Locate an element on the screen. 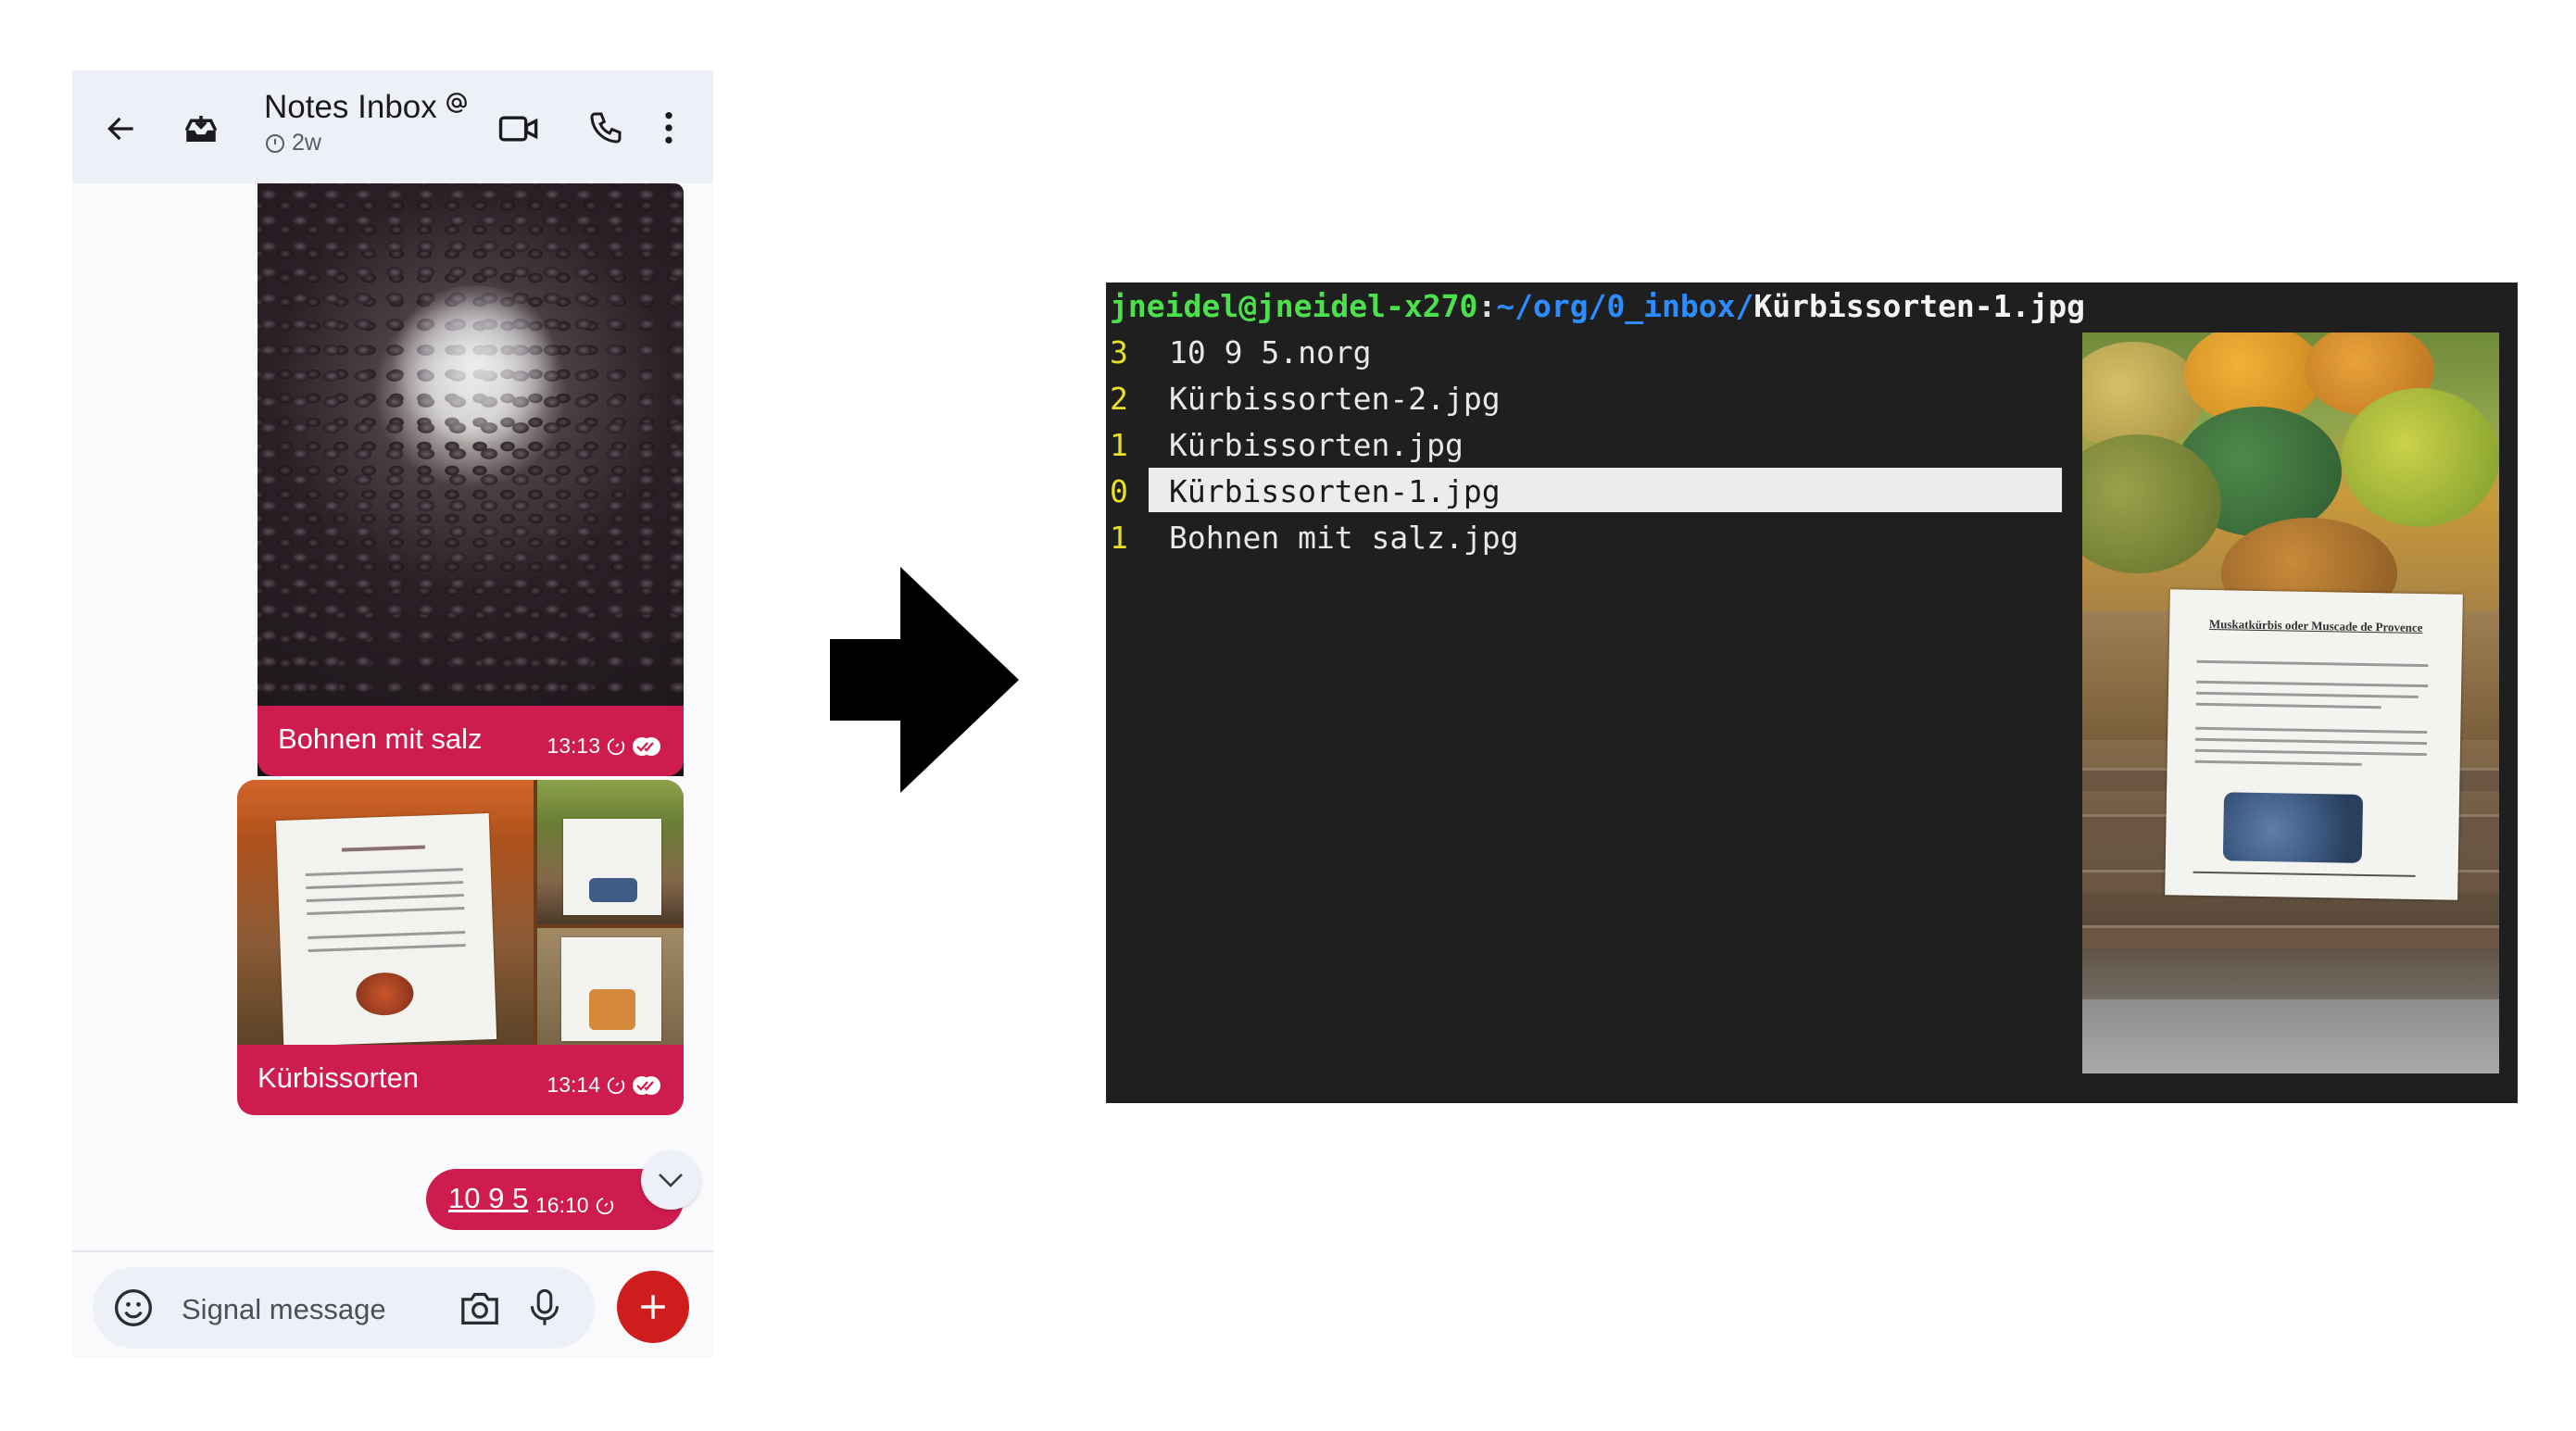 This screenshot has height=1431, width=2576. microphone-icon is located at coordinates (544, 1308).